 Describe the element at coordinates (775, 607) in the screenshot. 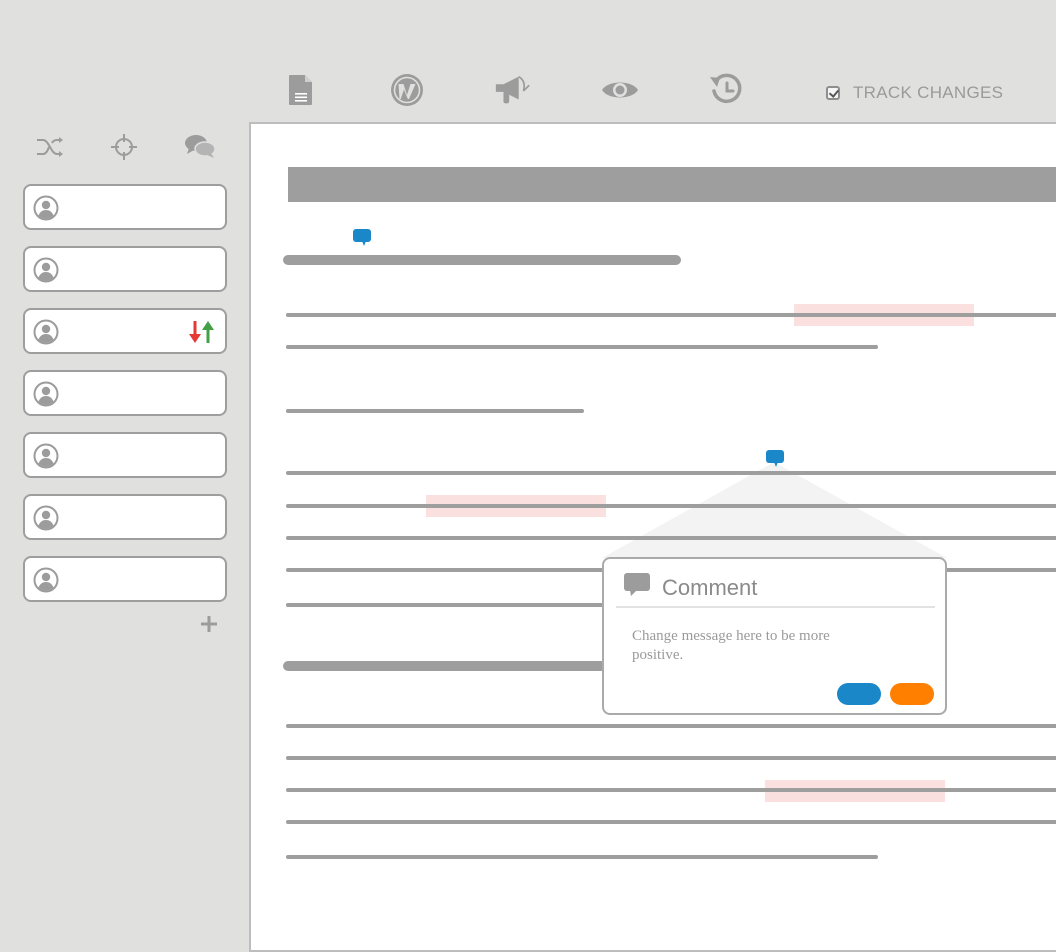

I see `comment-divider` at that location.